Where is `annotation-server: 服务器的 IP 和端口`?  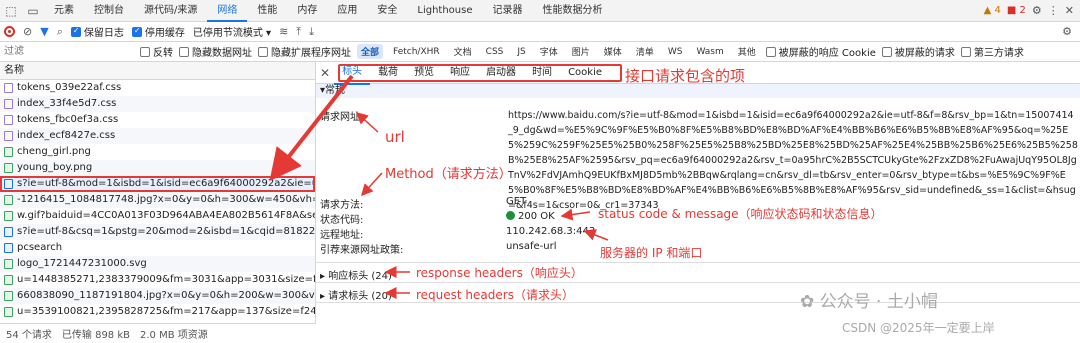 annotation-server: 服务器的 IP 和端口 is located at coordinates (651, 253).